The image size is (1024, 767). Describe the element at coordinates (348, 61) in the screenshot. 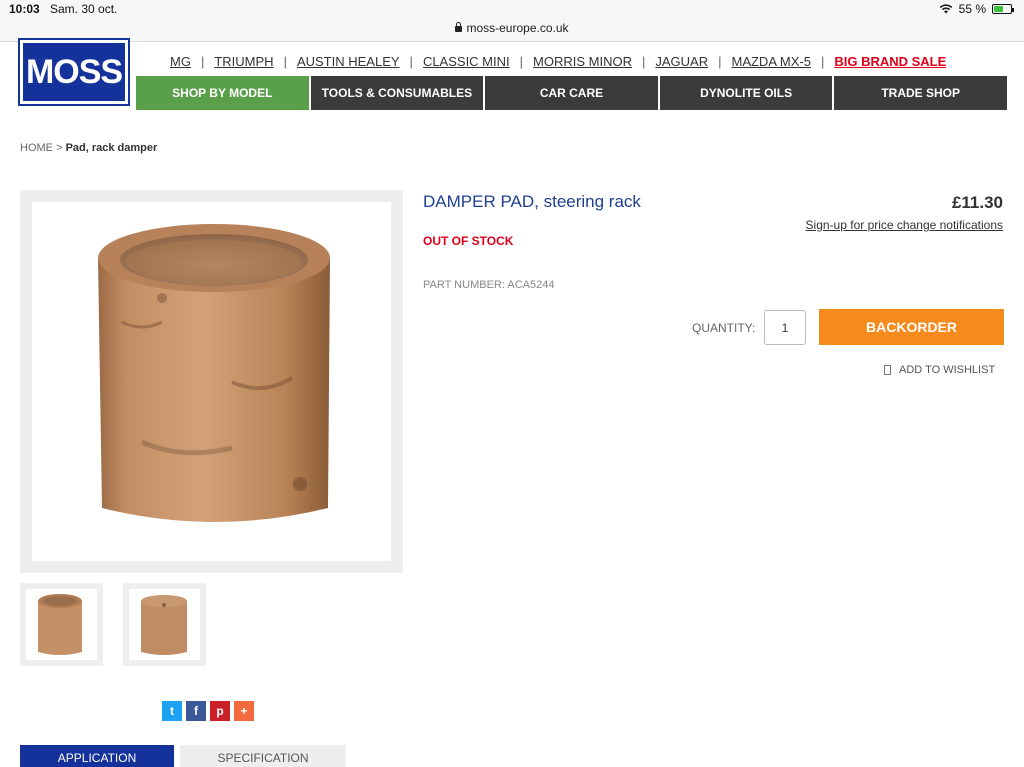

I see `link-austin-healey: AUSTIN HEALEY` at that location.